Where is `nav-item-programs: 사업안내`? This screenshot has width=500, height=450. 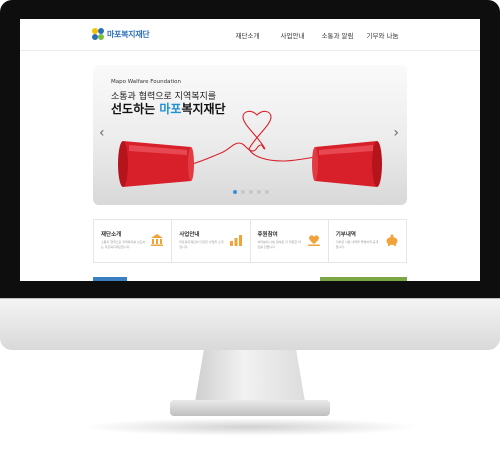
nav-item-programs: 사업안내 is located at coordinates (292, 35).